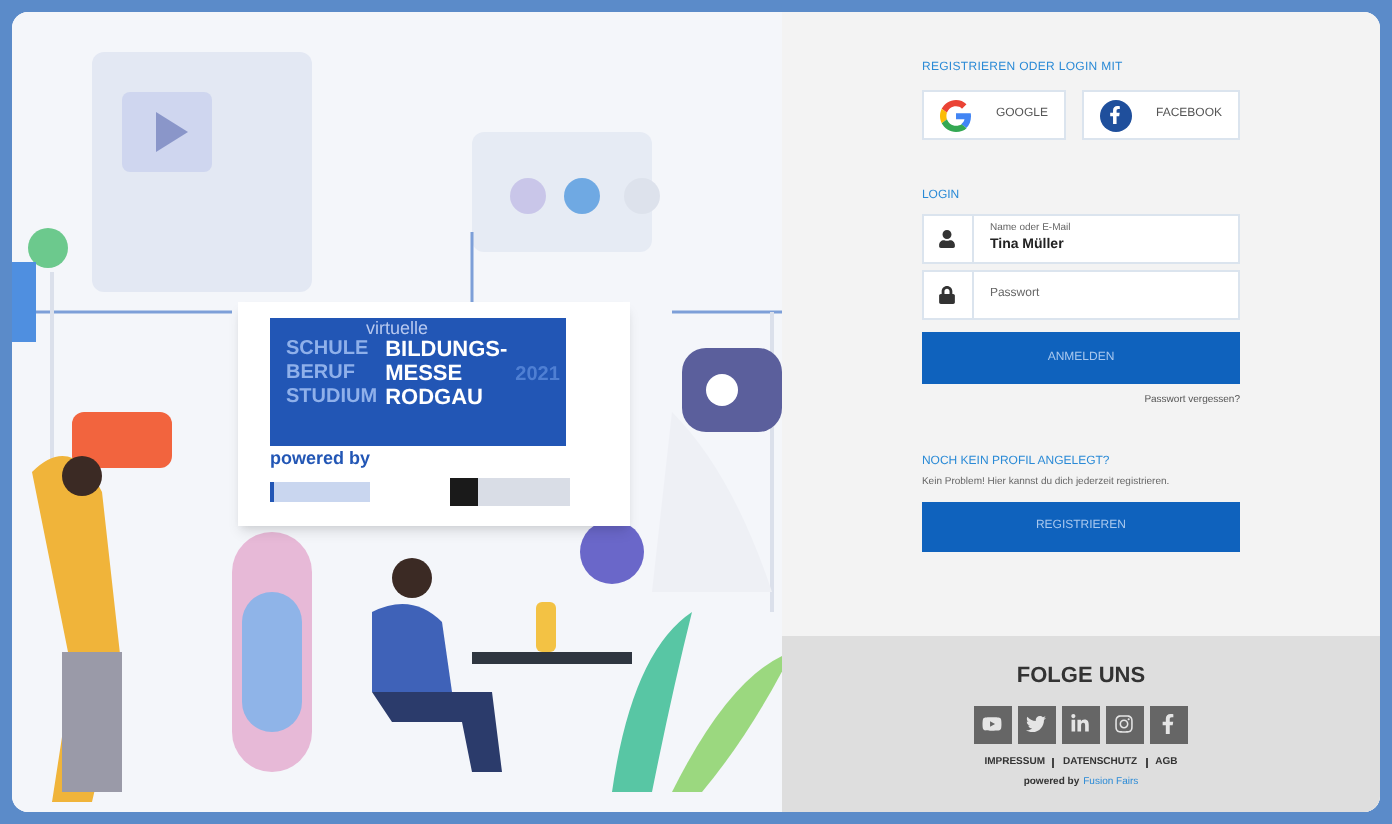  What do you see at coordinates (435, 398) in the screenshot?
I see `logo-title-line: RODGAU` at bounding box center [435, 398].